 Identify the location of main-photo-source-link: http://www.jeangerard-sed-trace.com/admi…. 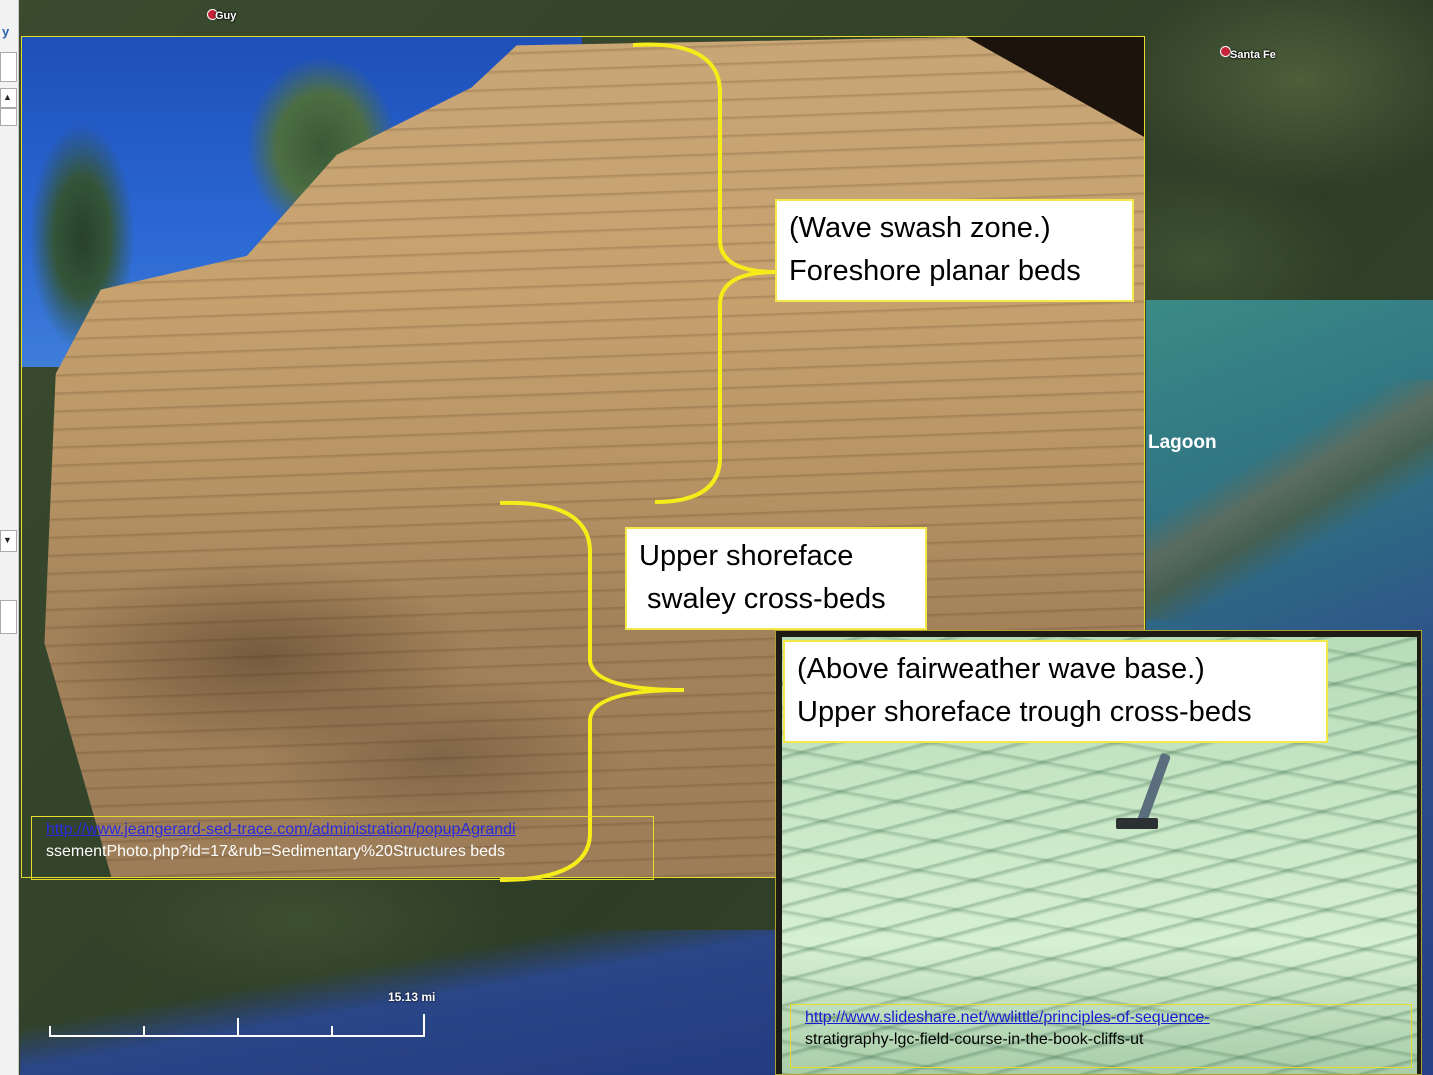
(342, 830).